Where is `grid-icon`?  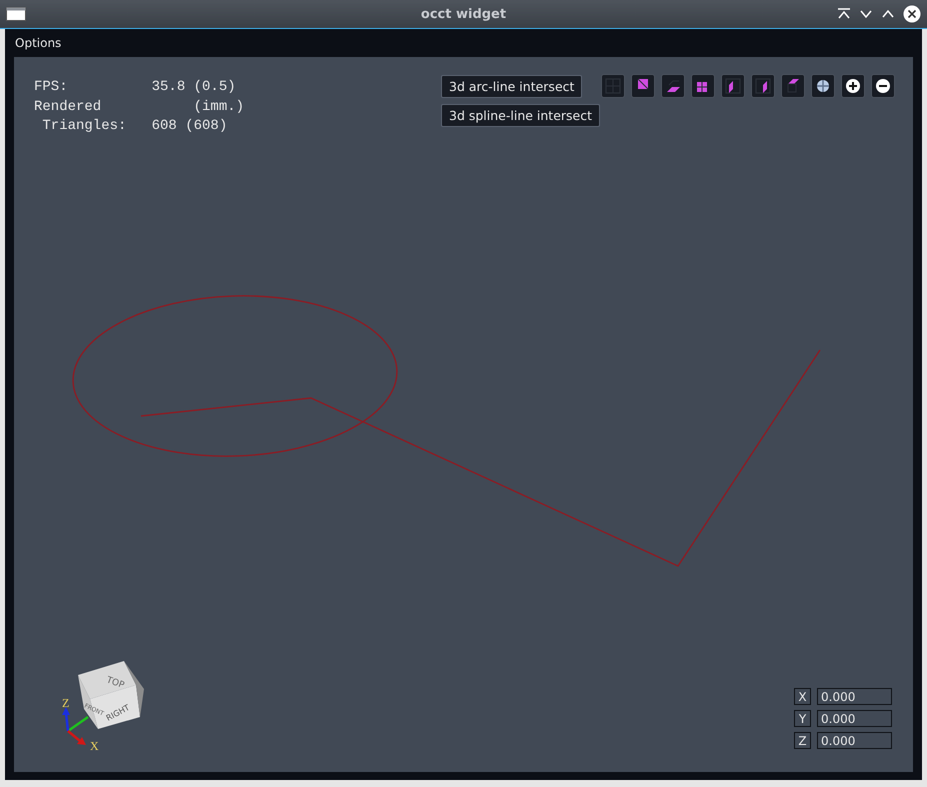 grid-icon is located at coordinates (613, 86).